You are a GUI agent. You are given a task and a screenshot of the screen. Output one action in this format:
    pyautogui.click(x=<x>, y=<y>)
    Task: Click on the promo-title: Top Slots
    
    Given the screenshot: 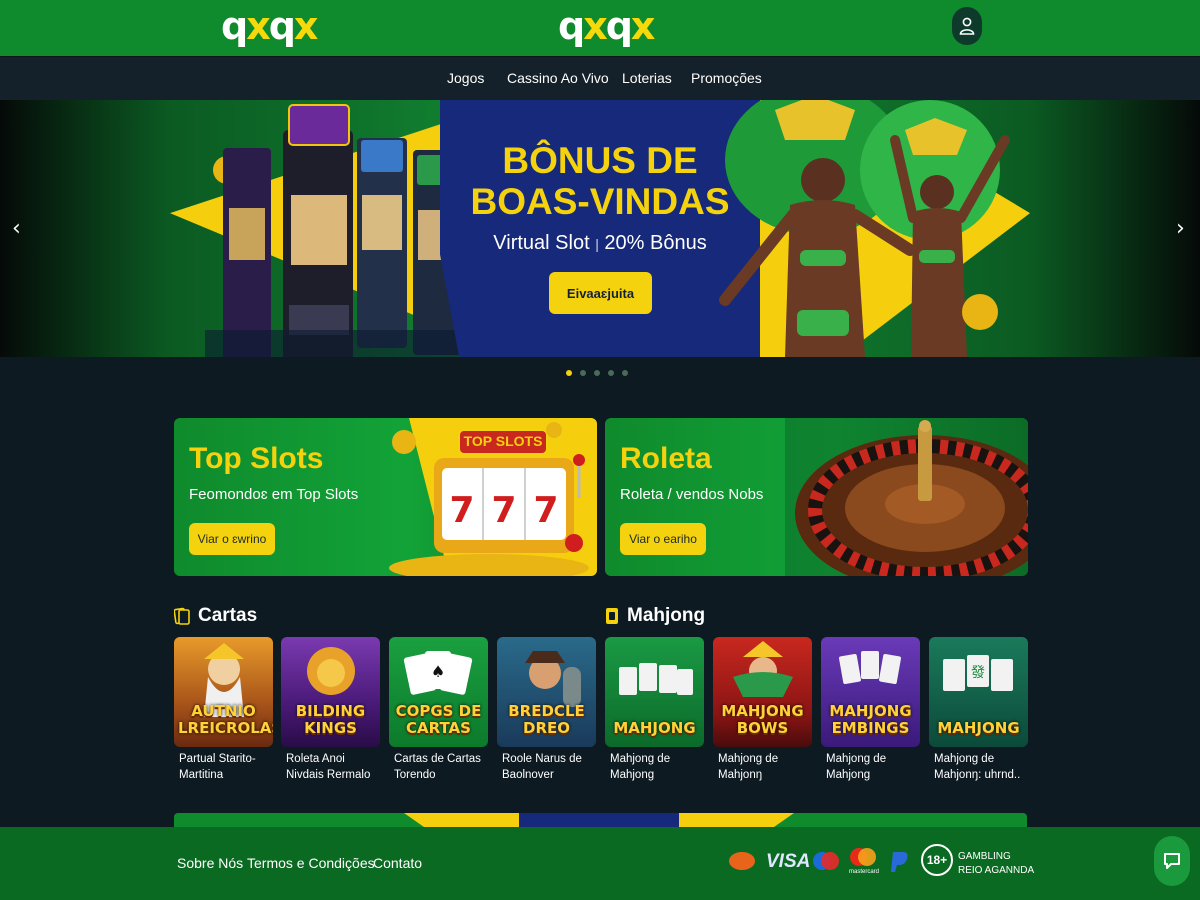 What is the action you would take?
    pyautogui.click(x=256, y=458)
    